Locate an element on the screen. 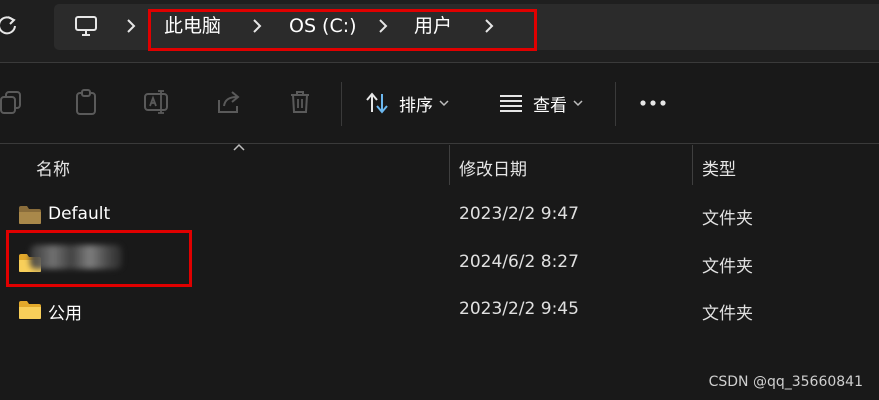 This screenshot has height=400, width=879. file-name: 公用 is located at coordinates (65, 314).